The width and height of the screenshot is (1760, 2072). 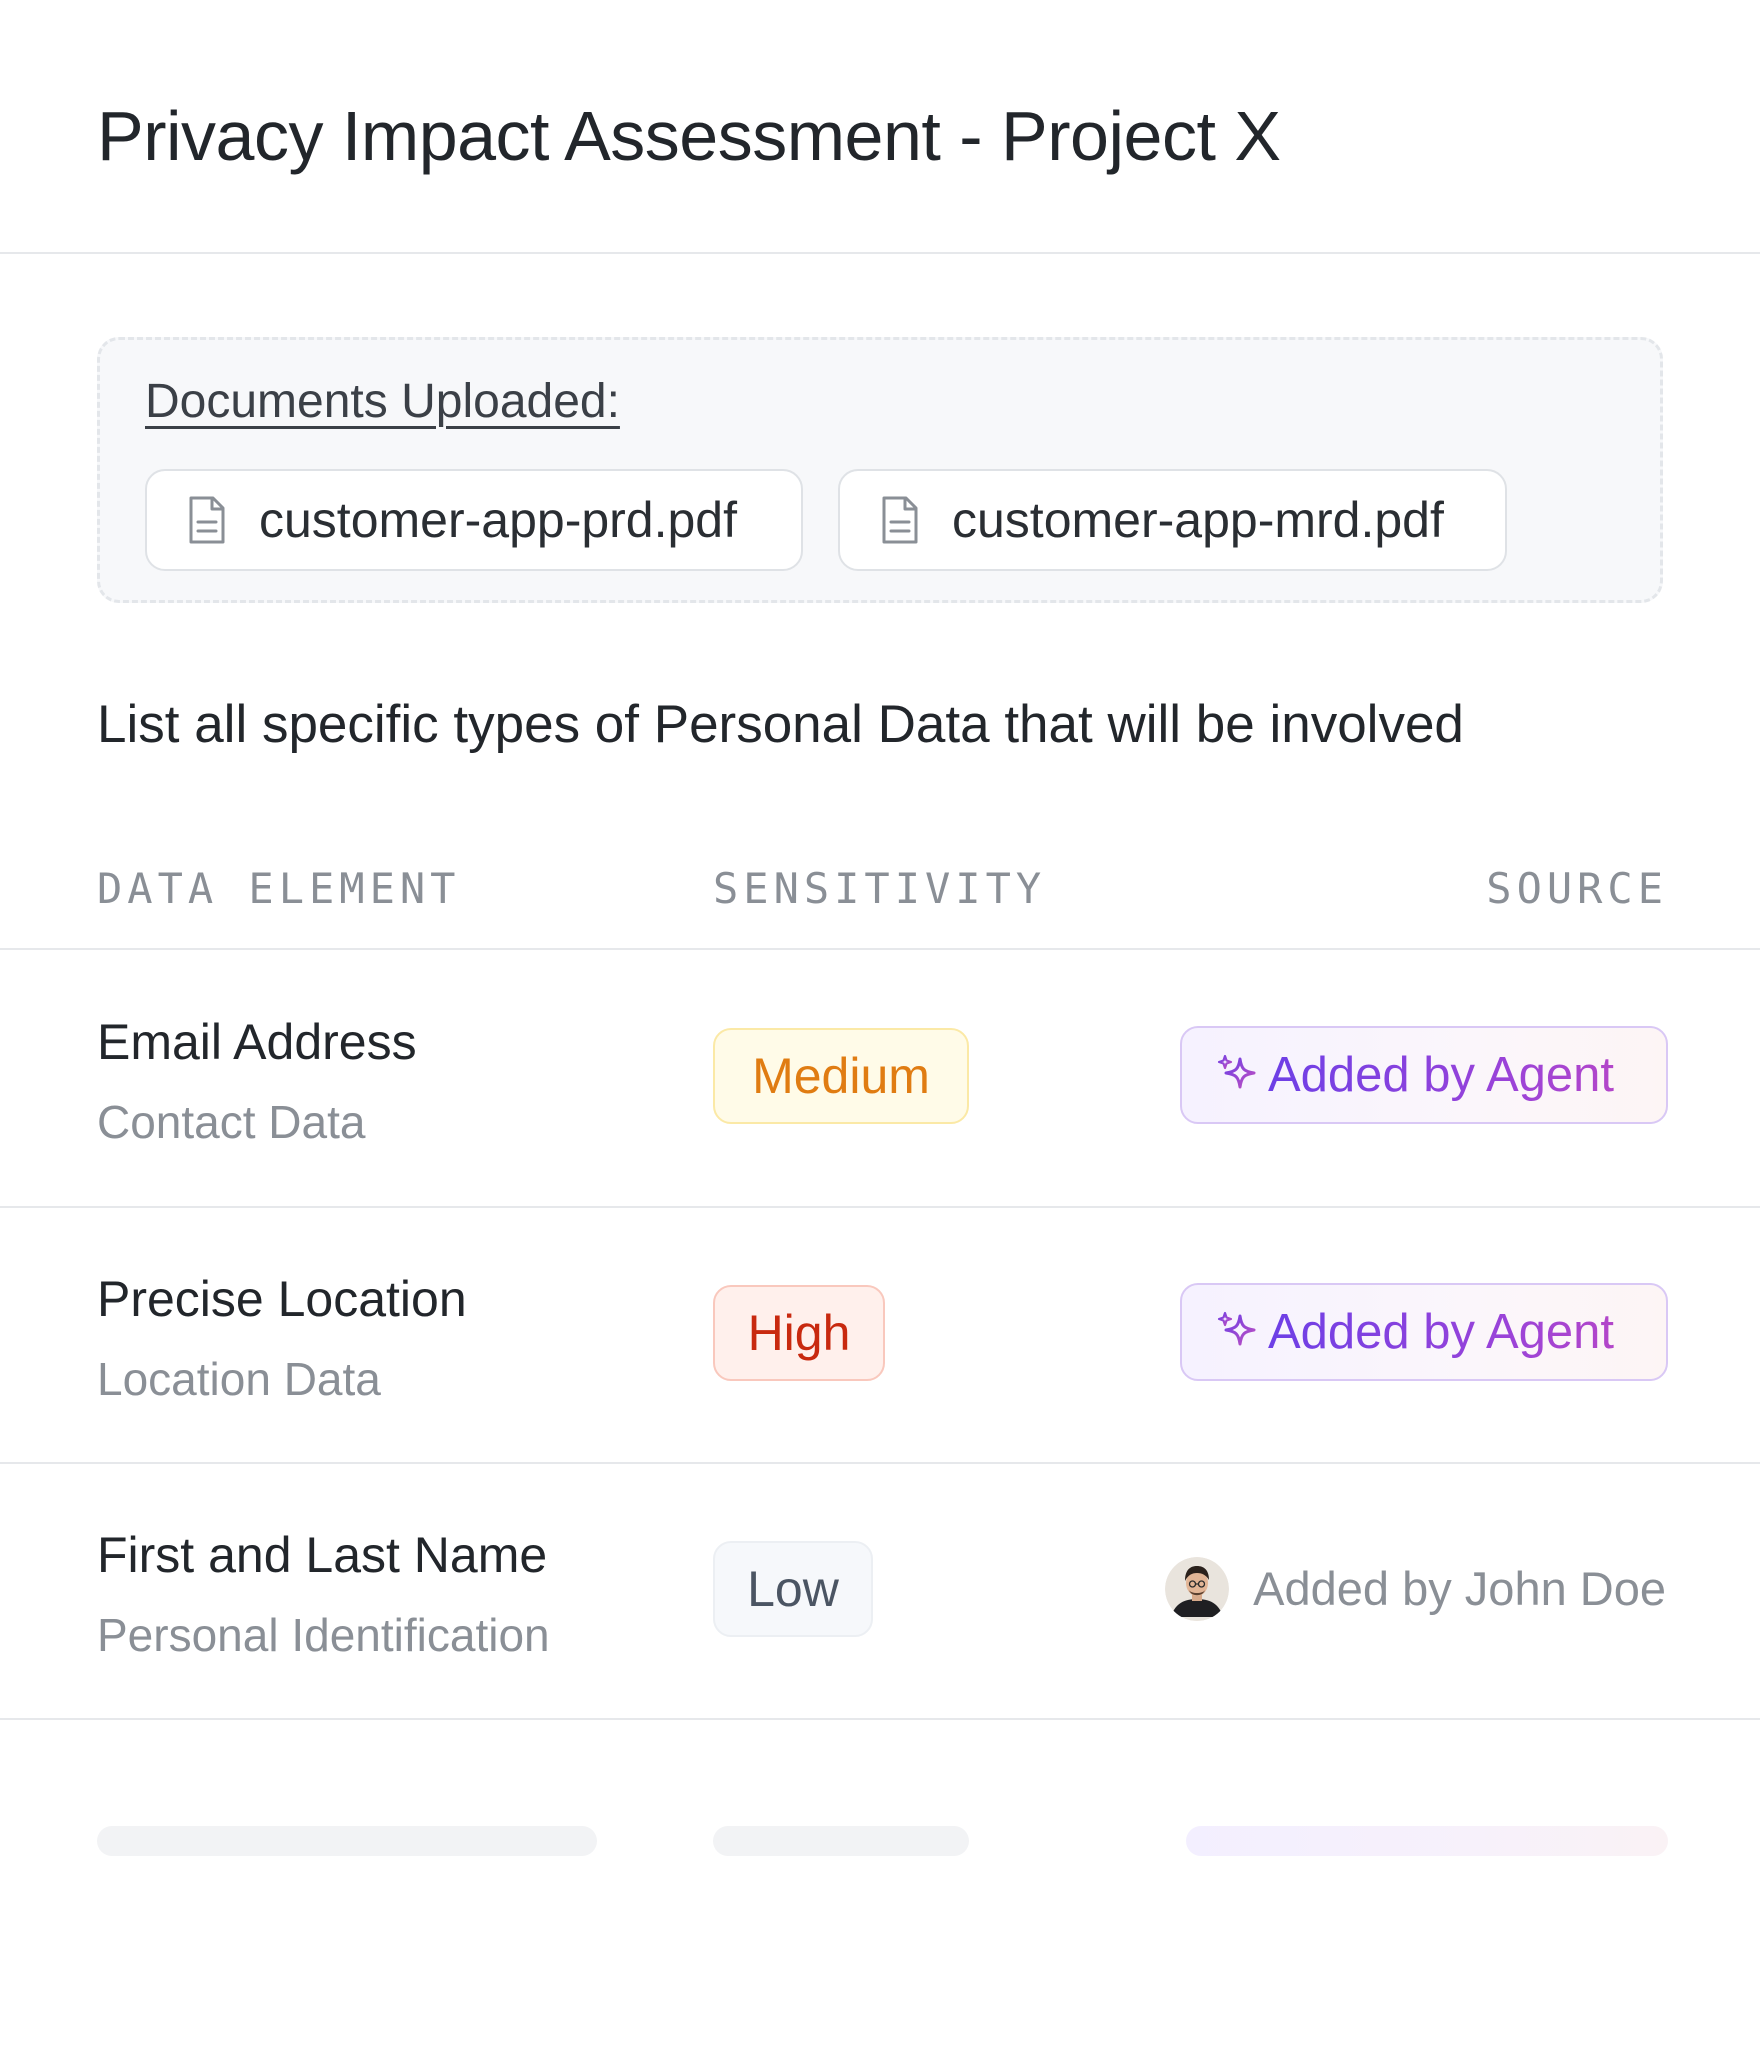 I want to click on loading-placeholder-source, so click(x=1427, y=1841).